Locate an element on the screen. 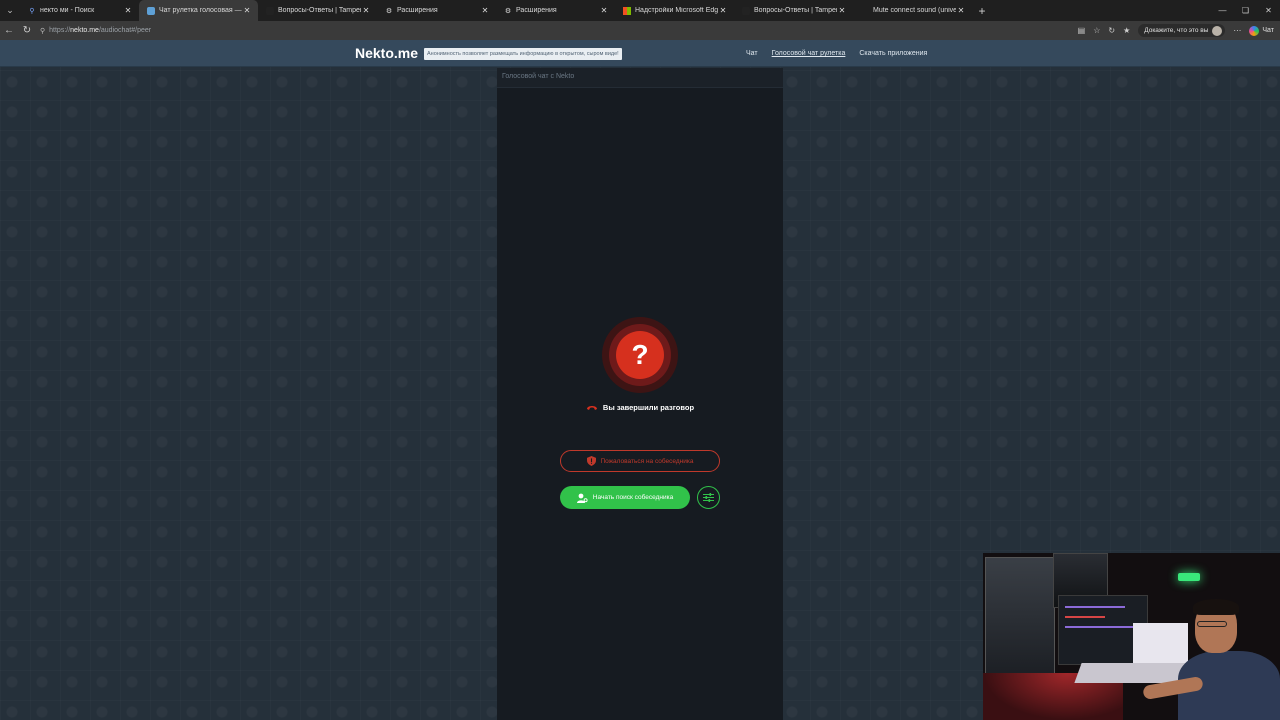 The image size is (1280, 720). microsoft-icon is located at coordinates (627, 10).